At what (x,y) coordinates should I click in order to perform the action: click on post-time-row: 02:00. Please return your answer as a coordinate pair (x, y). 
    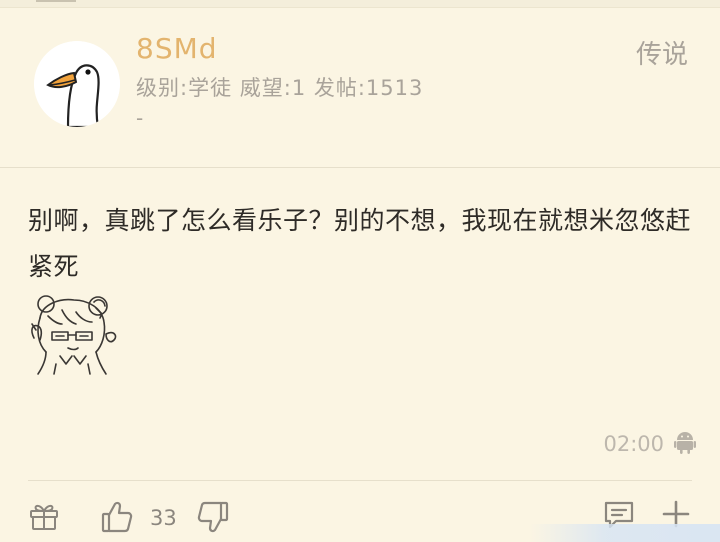
    Looking at the image, I should click on (649, 444).